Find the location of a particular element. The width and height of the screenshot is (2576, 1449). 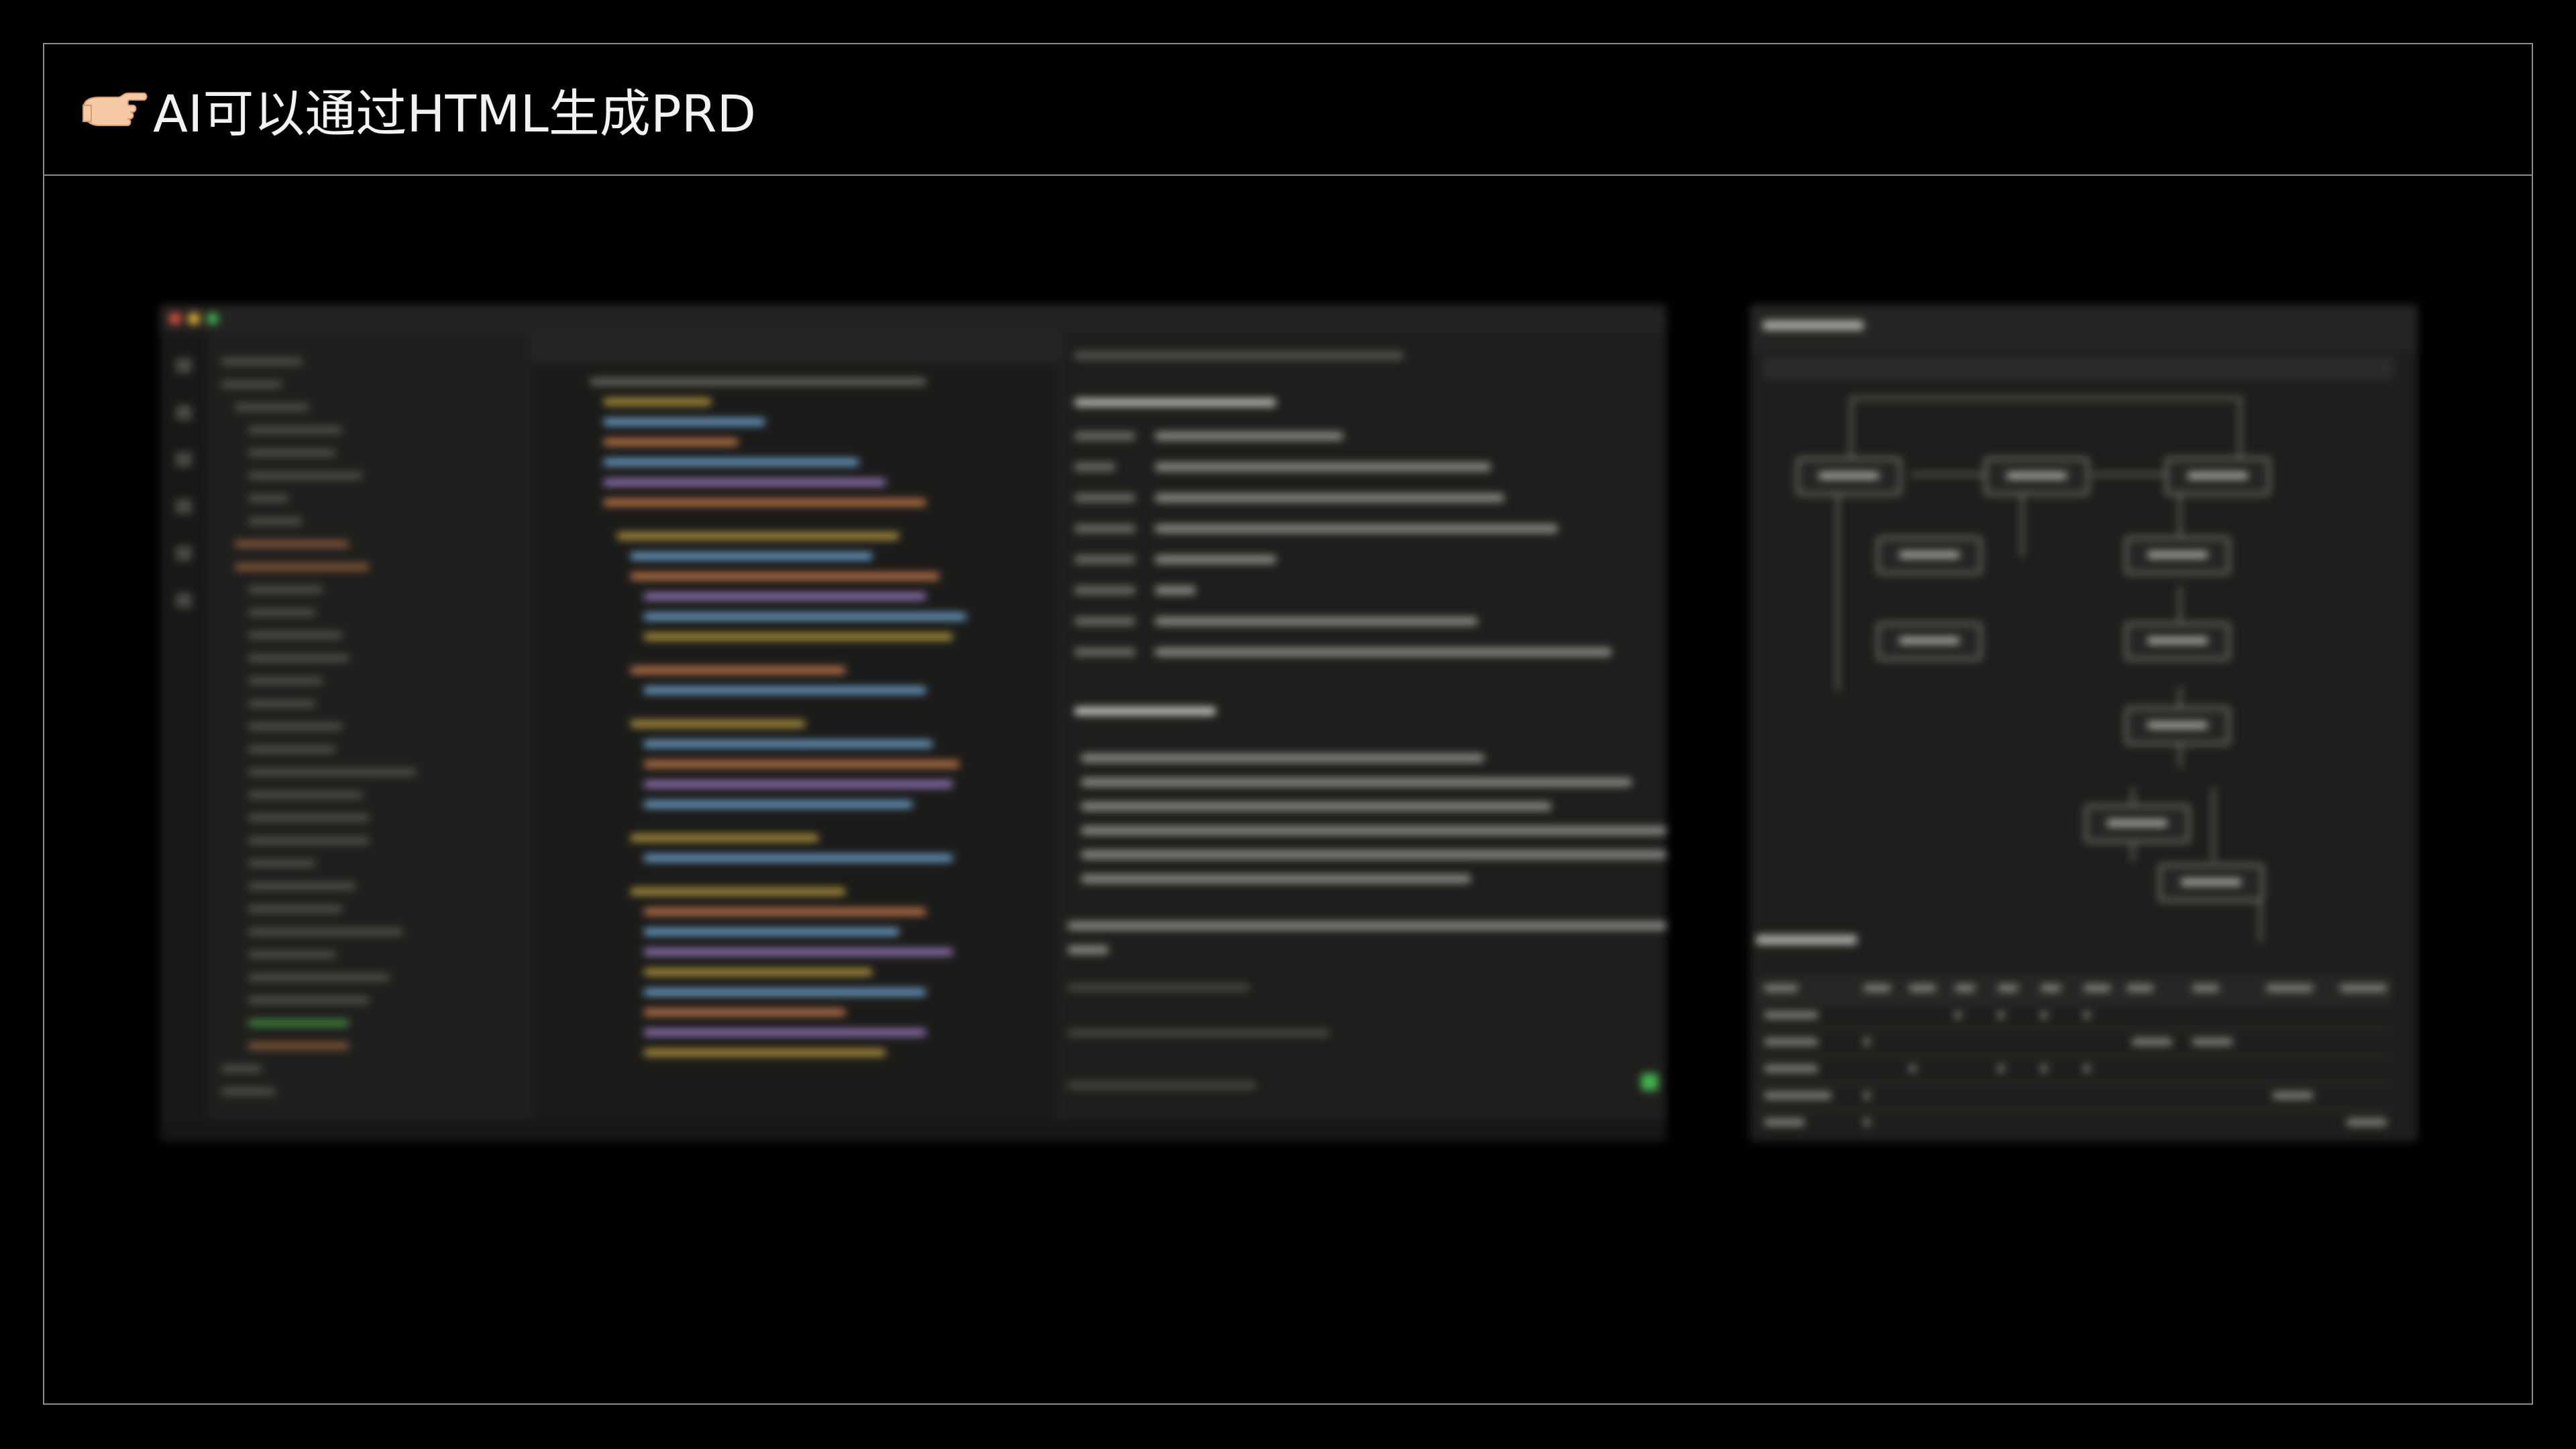

page-title: AI可以通过HTML生成PRD is located at coordinates (455, 114).